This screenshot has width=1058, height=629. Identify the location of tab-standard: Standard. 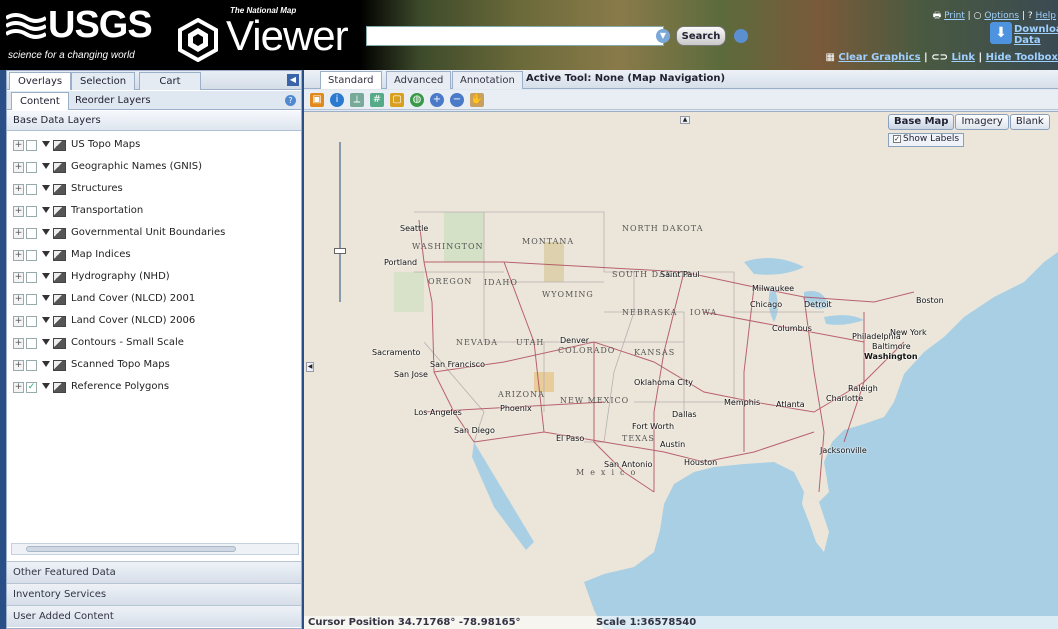
(351, 80).